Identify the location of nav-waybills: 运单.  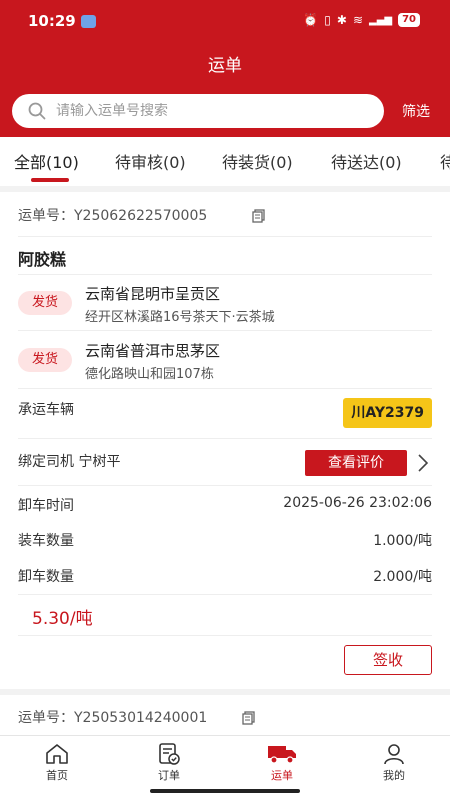
(282, 762).